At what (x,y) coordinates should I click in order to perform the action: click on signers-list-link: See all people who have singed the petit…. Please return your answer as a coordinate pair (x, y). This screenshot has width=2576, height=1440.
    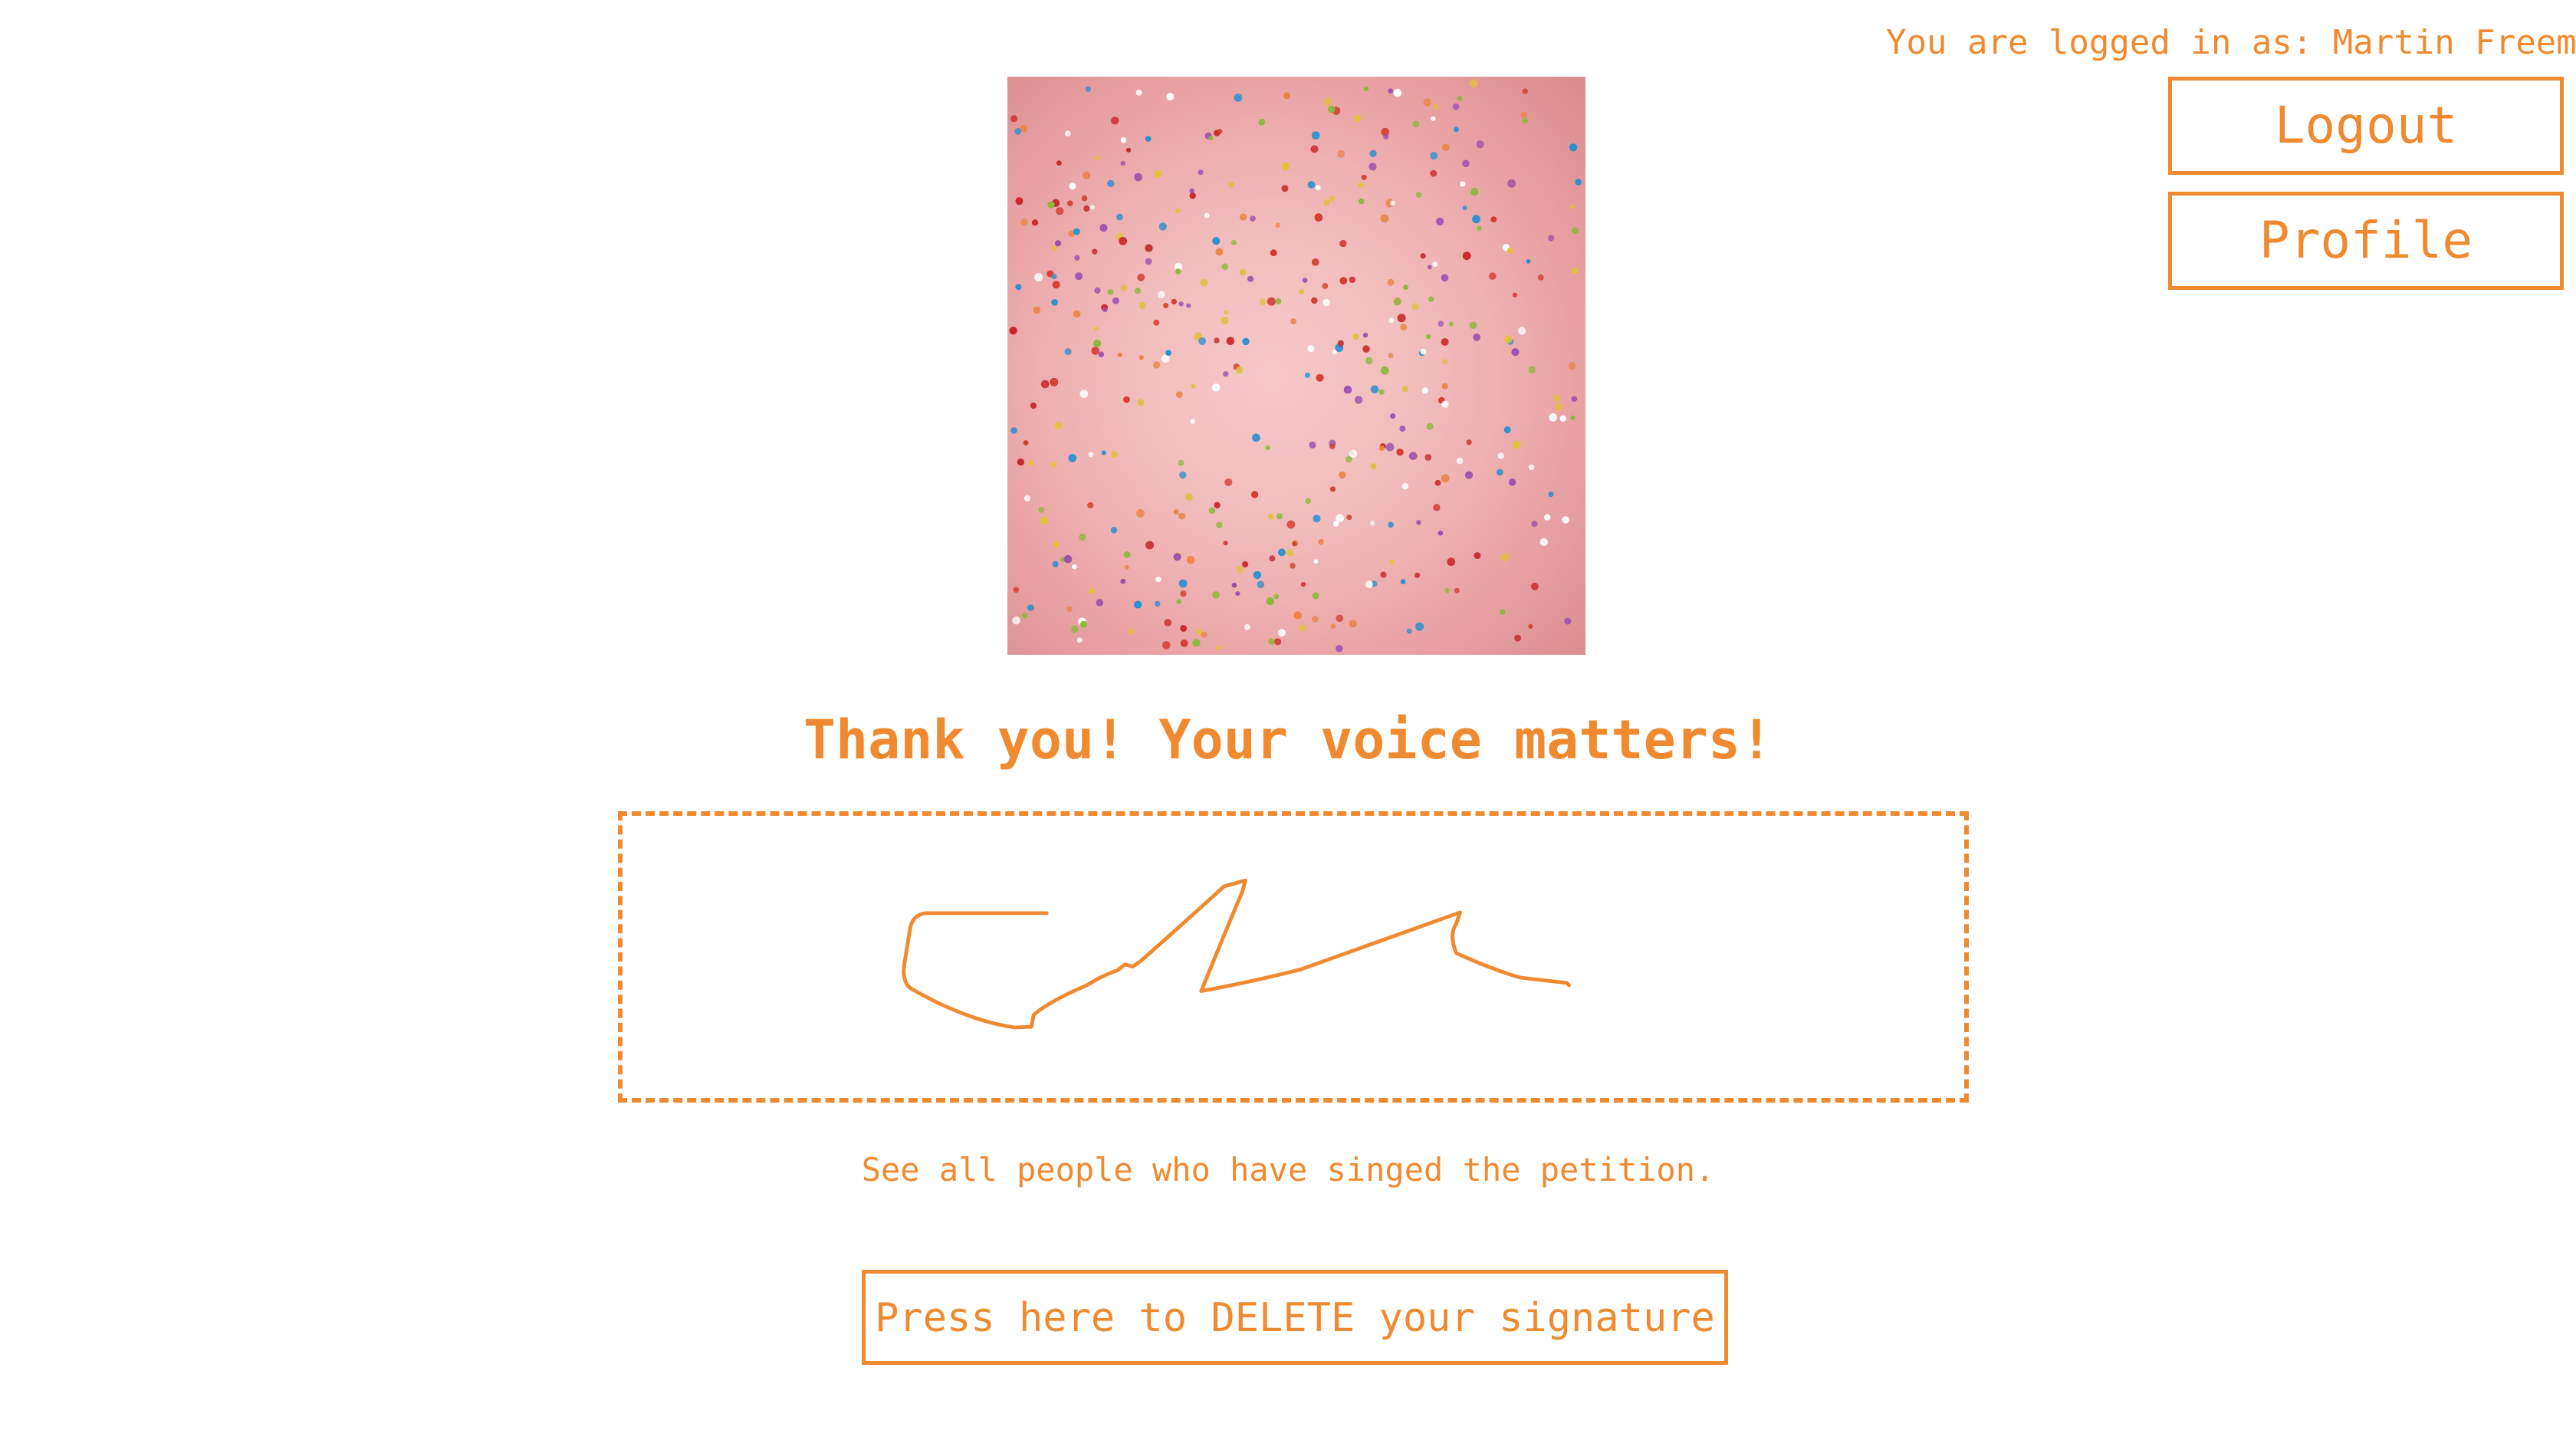
    Looking at the image, I should click on (1288, 1170).